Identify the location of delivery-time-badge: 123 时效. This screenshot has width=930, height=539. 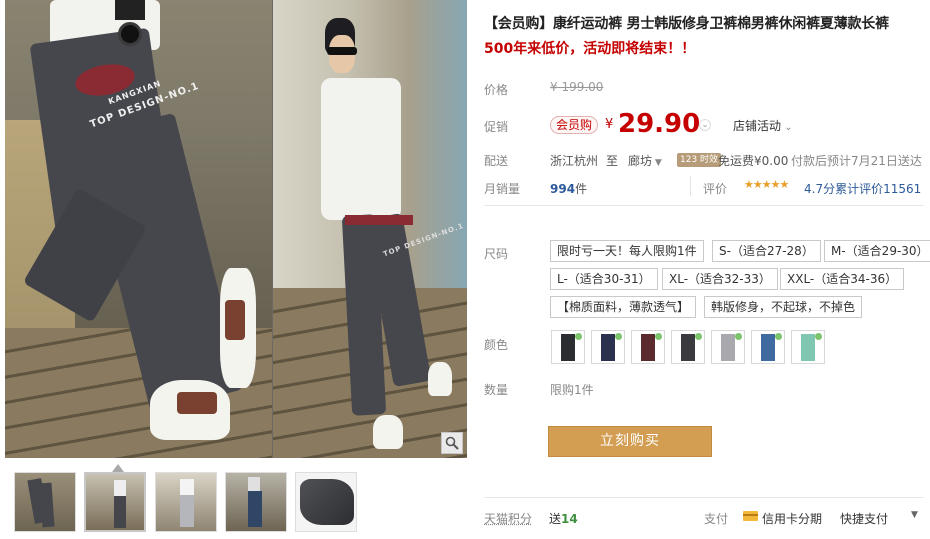
(699, 160).